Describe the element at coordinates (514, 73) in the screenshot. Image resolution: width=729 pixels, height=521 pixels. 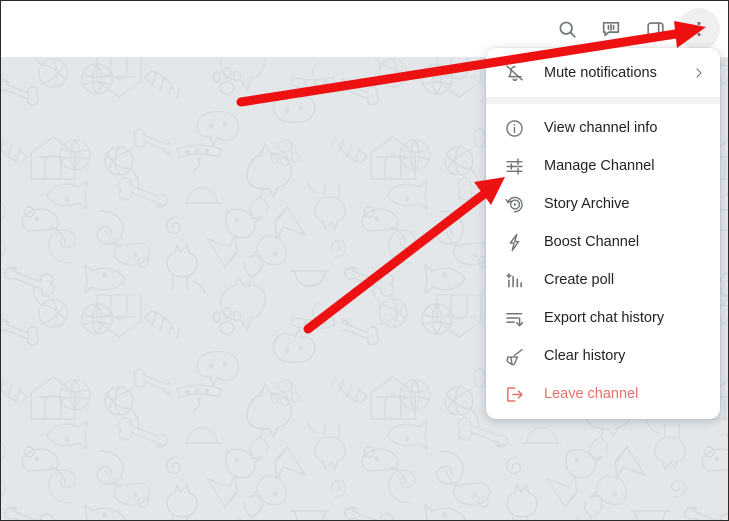
I see `mute-bell-icon` at that location.